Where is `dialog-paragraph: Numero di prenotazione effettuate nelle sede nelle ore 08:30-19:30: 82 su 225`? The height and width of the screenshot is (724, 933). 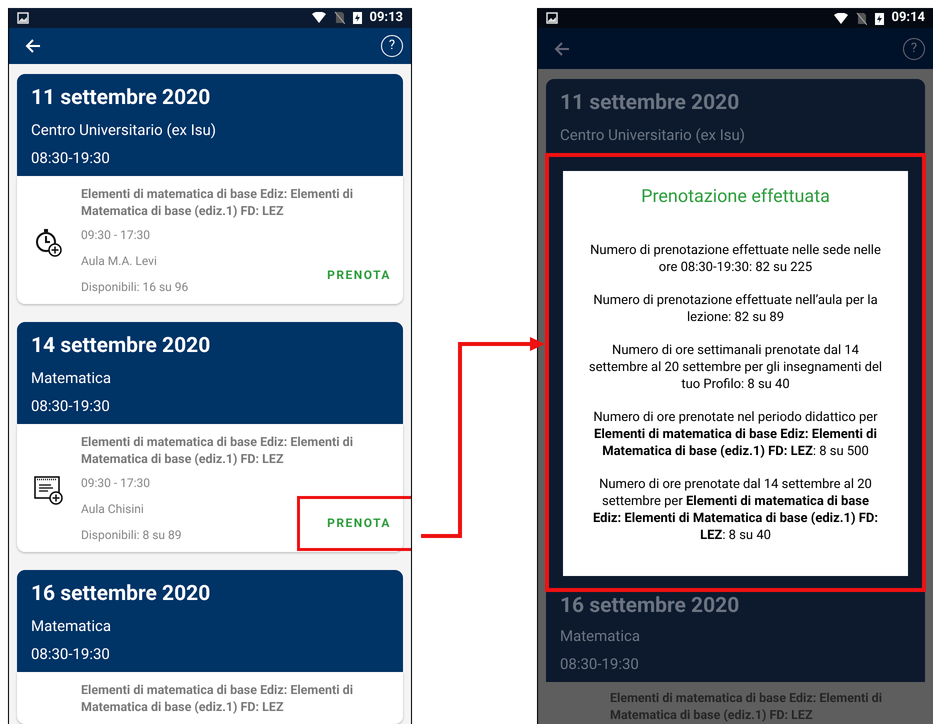
dialog-paragraph: Numero di prenotazione effettuate nelle sede nelle ore 08:30-19:30: 82 su 225 is located at coordinates (735, 259).